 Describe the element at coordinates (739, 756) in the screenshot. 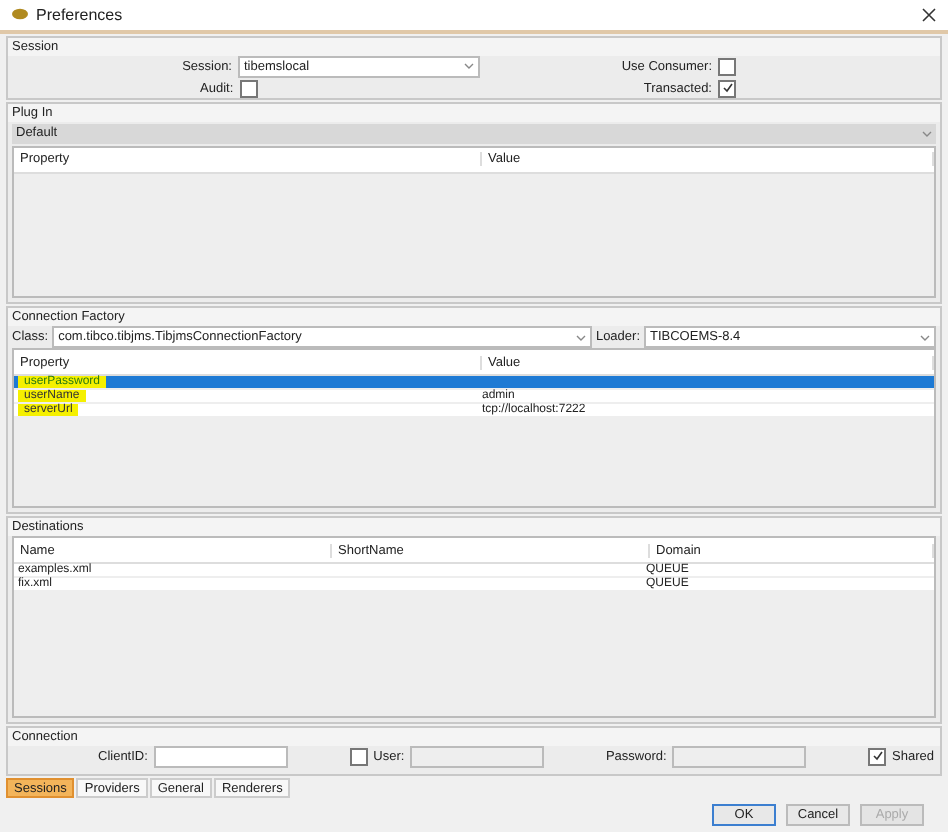

I see `password-field` at that location.